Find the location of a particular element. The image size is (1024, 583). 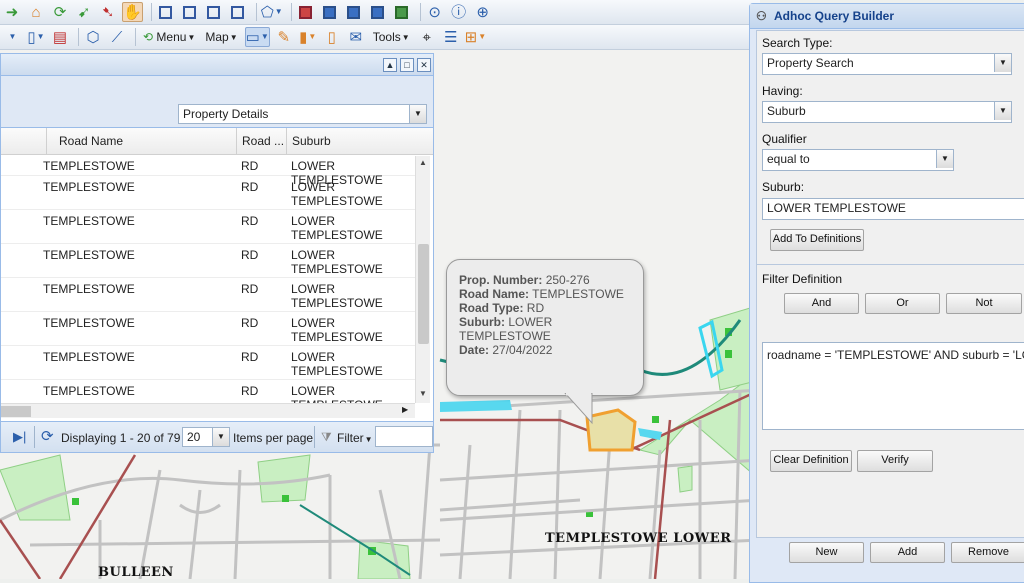

pan-forward-icon: ➷ is located at coordinates (108, 12).